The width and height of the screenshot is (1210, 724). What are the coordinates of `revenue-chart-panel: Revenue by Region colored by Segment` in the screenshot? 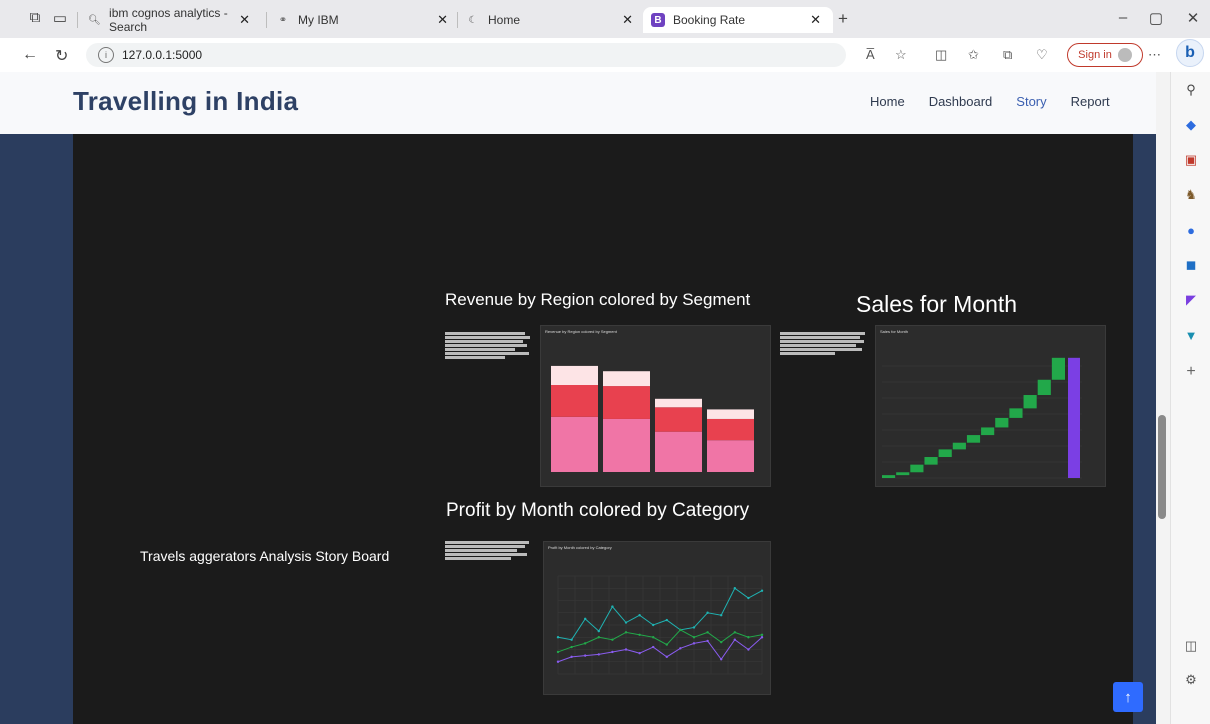 It's located at (655, 406).